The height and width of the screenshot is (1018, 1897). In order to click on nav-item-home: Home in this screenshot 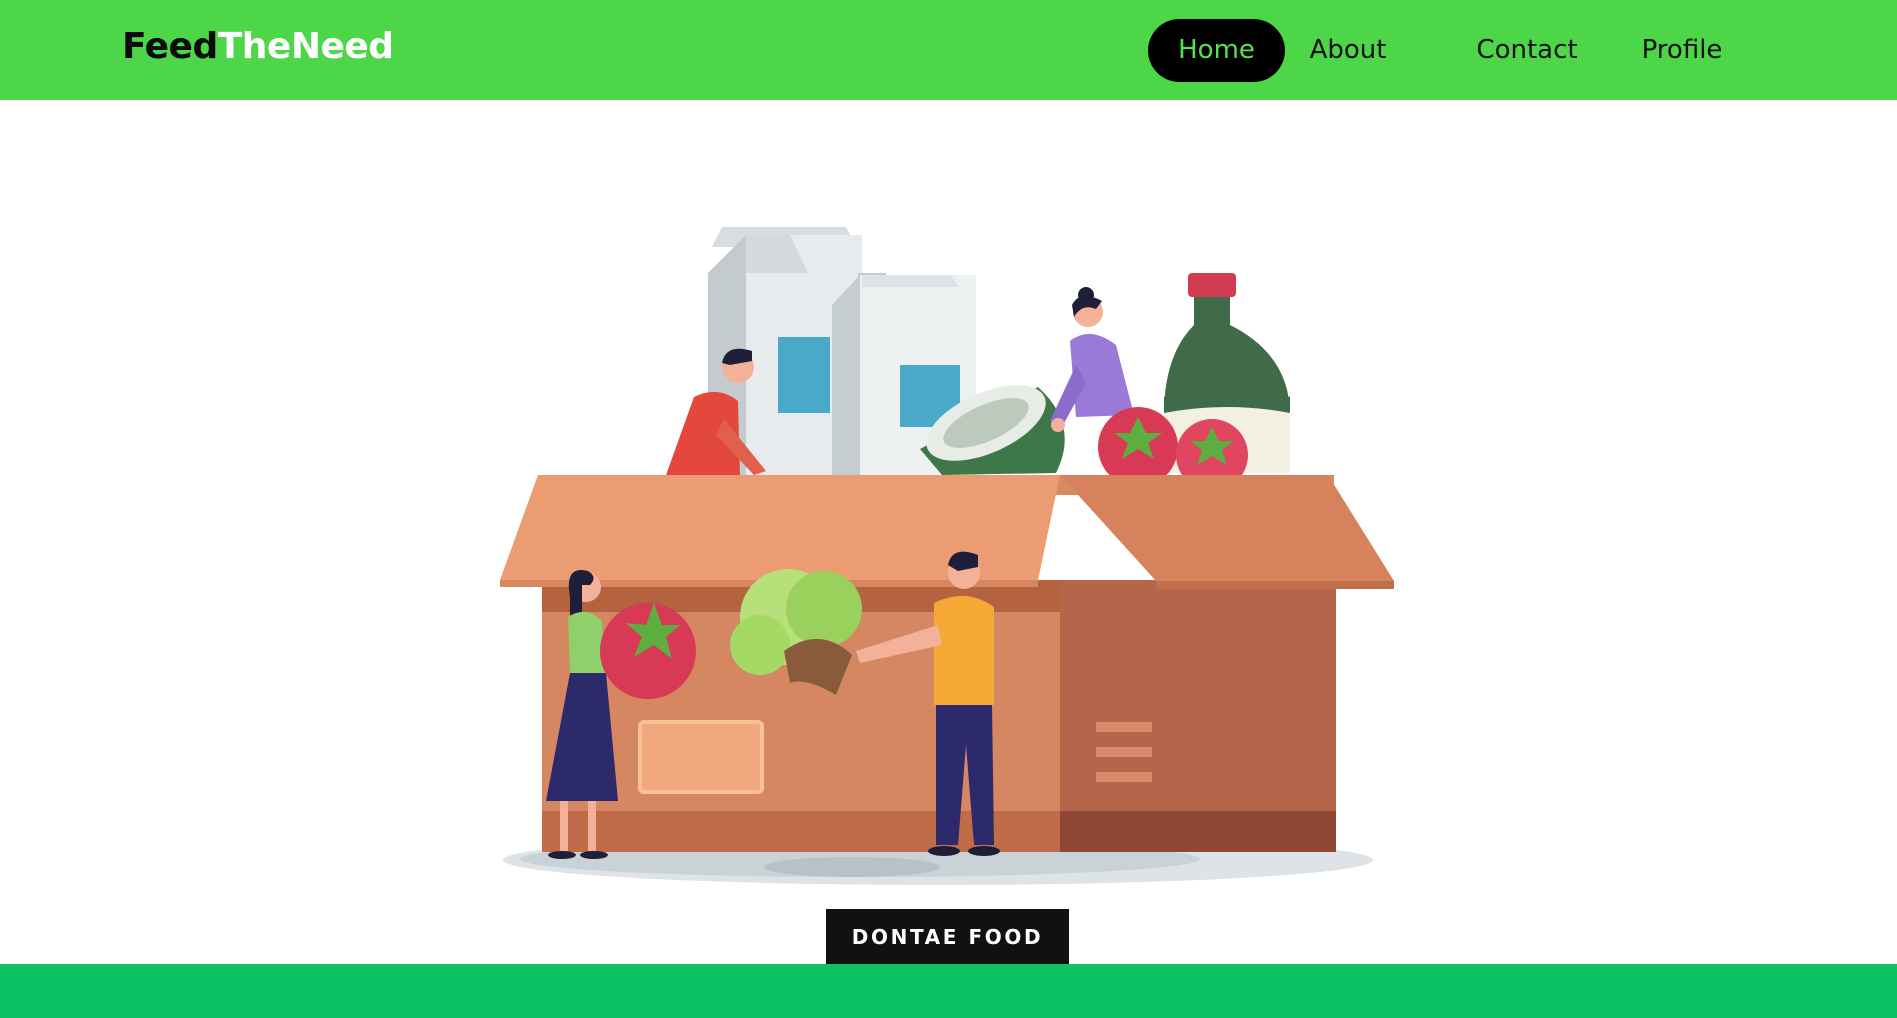, I will do `click(1216, 50)`.